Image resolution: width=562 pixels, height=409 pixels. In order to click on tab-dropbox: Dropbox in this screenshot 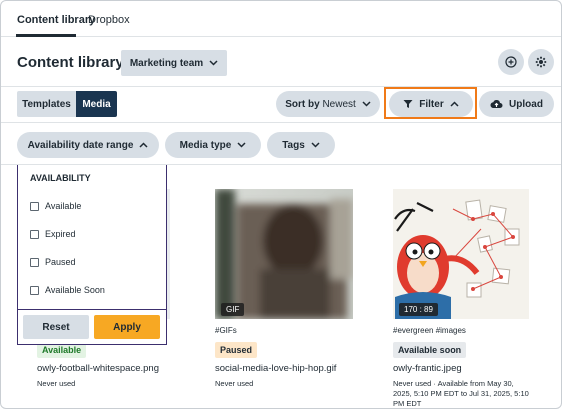, I will do `click(109, 20)`.